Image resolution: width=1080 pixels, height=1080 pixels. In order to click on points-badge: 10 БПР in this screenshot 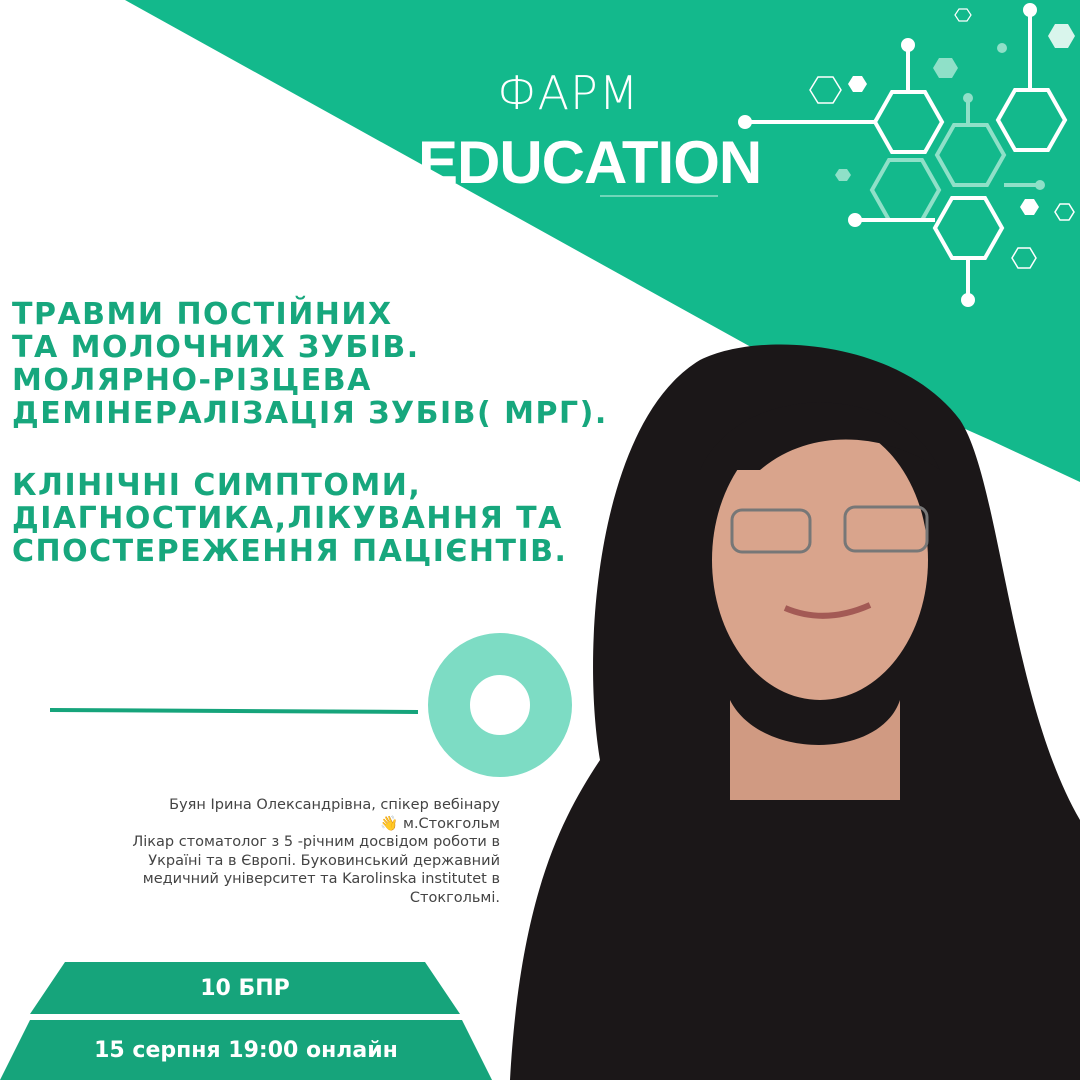, I will do `click(245, 988)`.